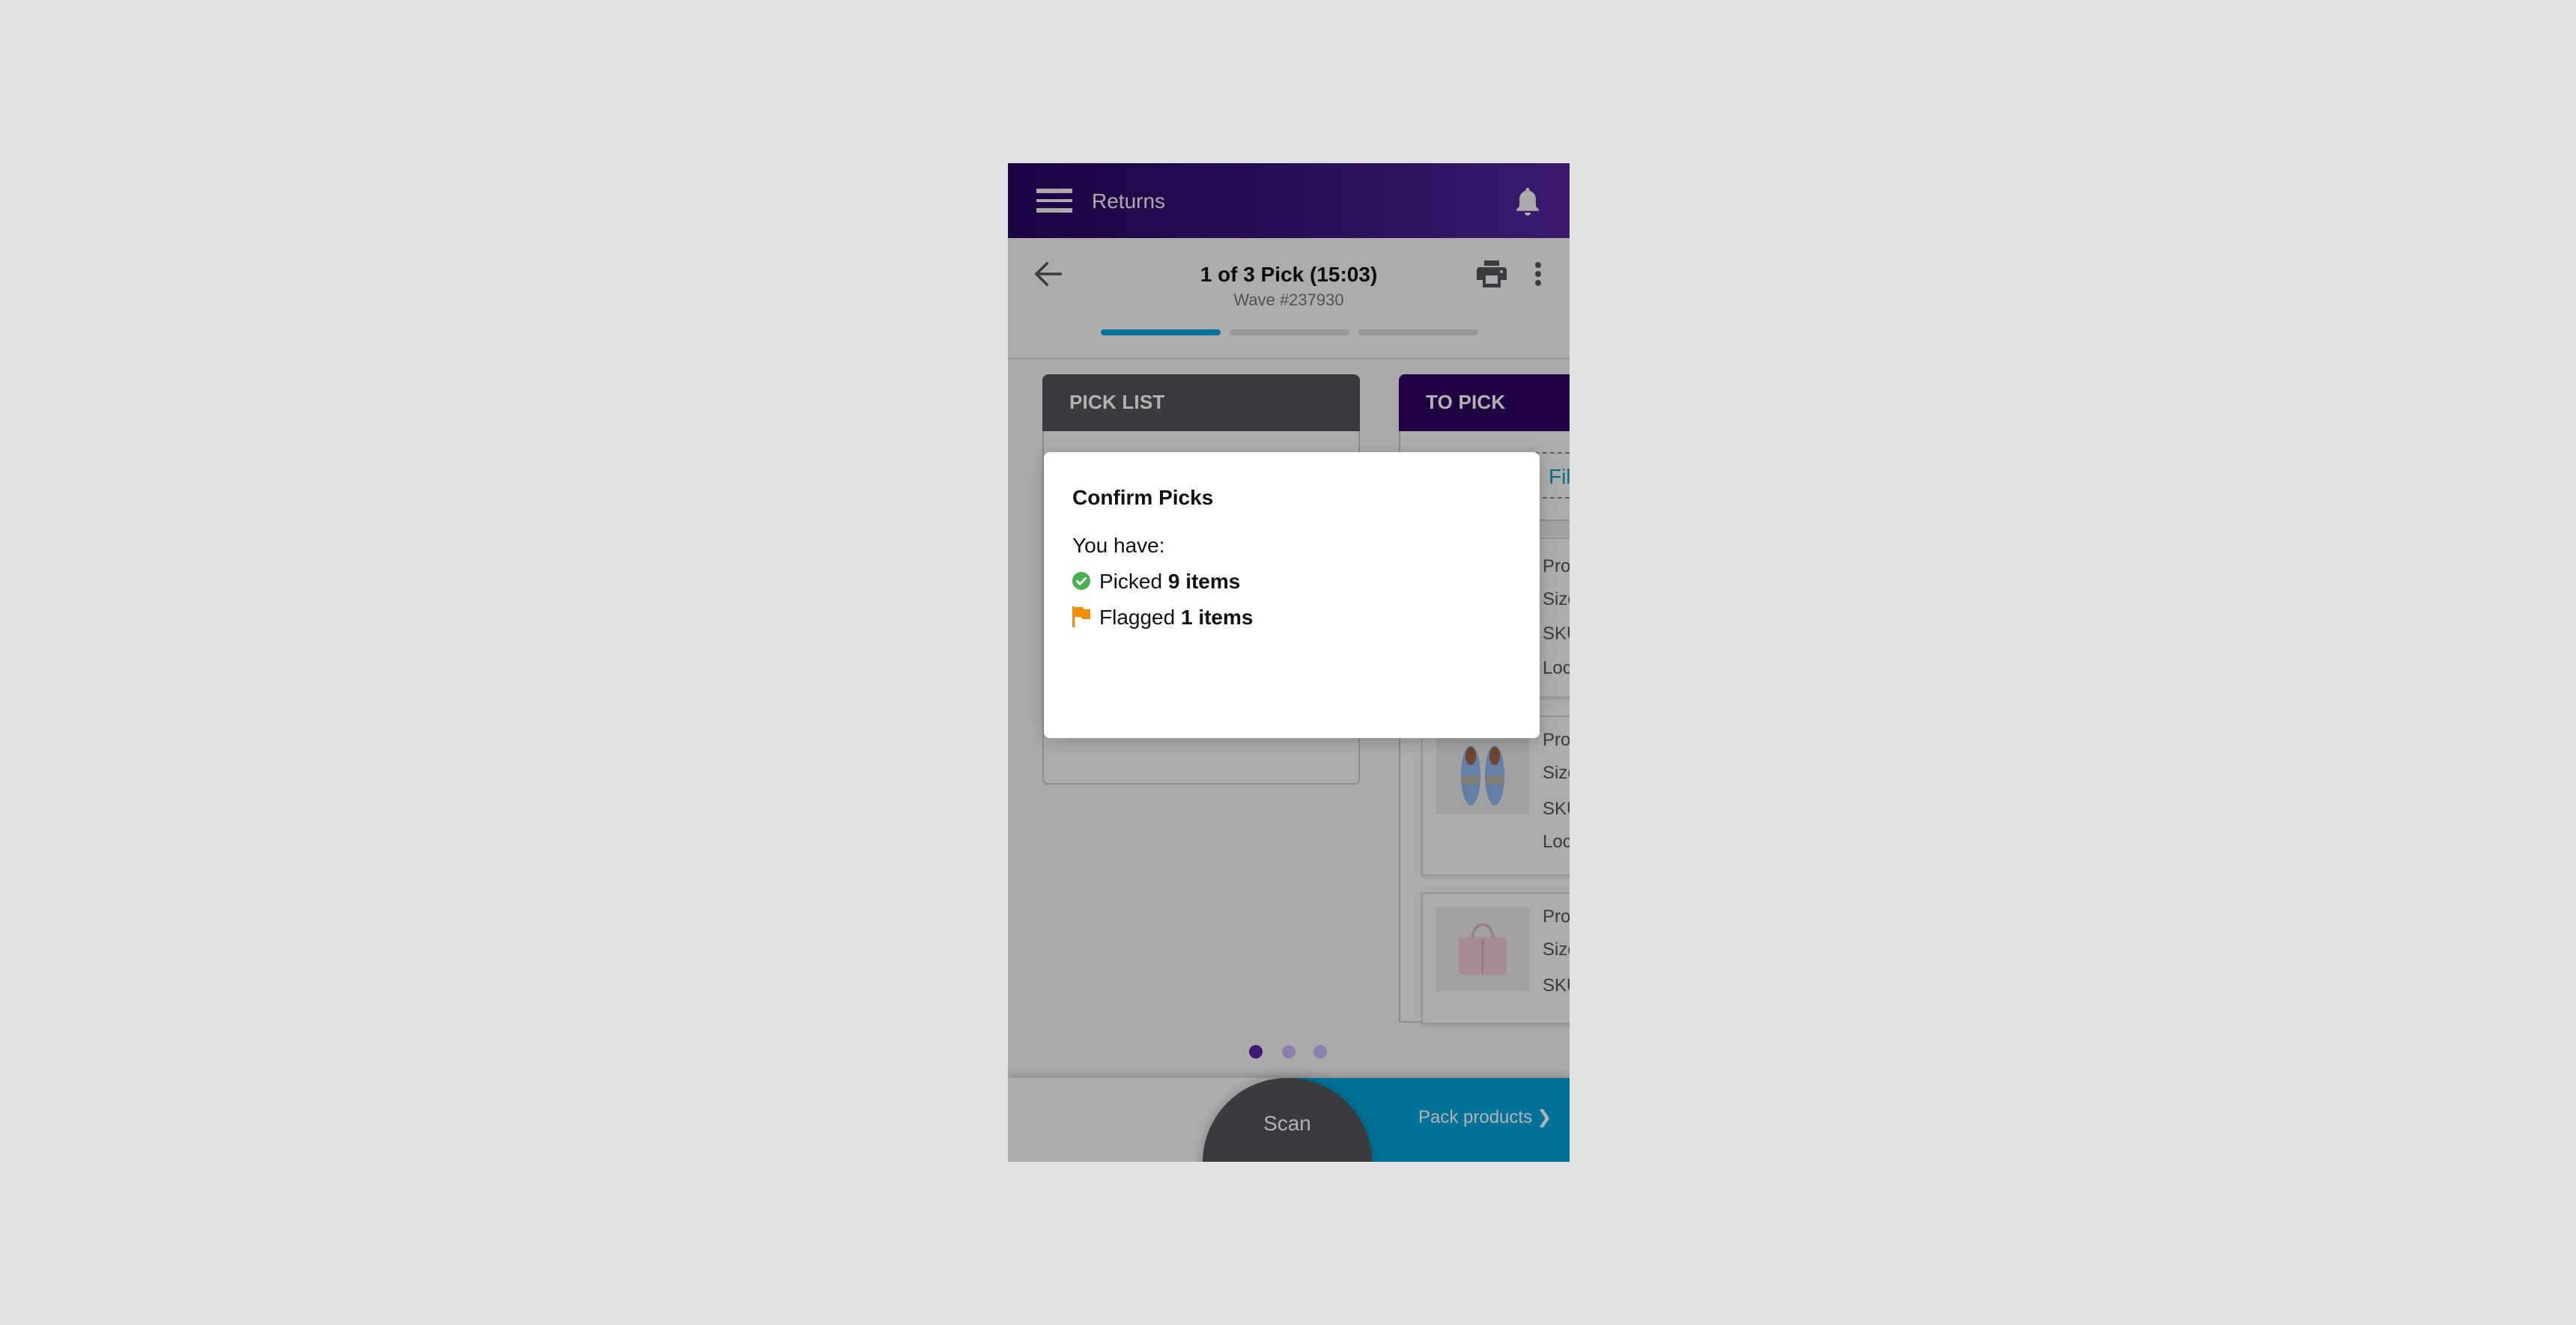 The width and height of the screenshot is (2576, 1325). Describe the element at coordinates (1081, 616) in the screenshot. I see `flag-icon` at that location.